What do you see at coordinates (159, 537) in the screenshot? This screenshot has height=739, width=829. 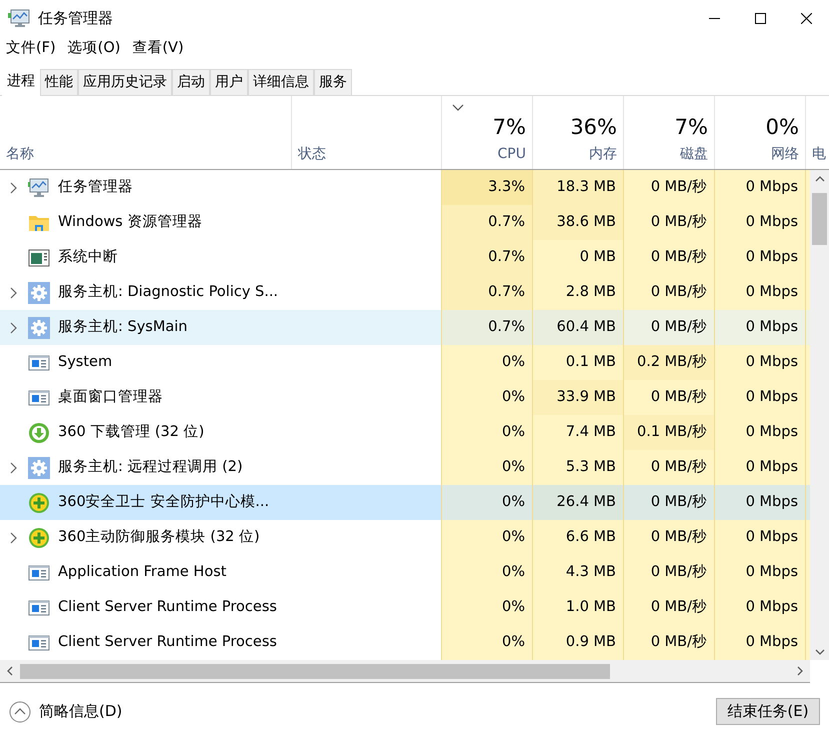 I see `process-name: 360主动防御服务模块 (32 位)` at bounding box center [159, 537].